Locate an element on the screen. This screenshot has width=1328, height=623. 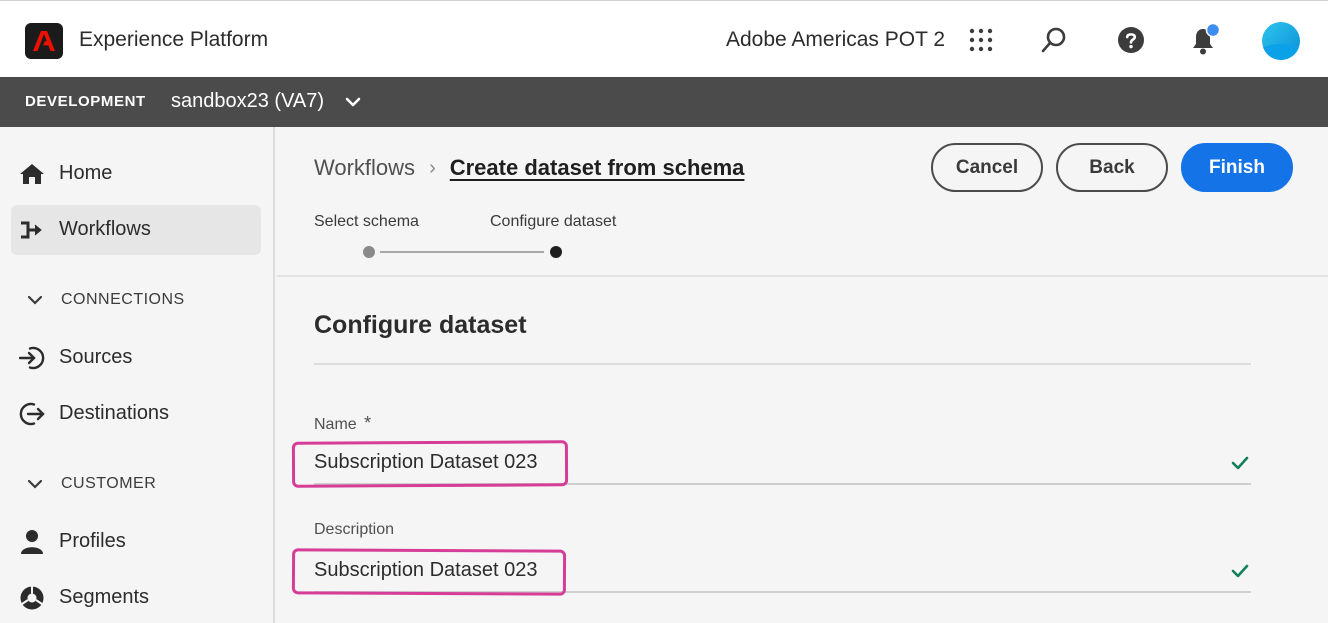
nav-item-workflows: Workflows is located at coordinates (136, 230).